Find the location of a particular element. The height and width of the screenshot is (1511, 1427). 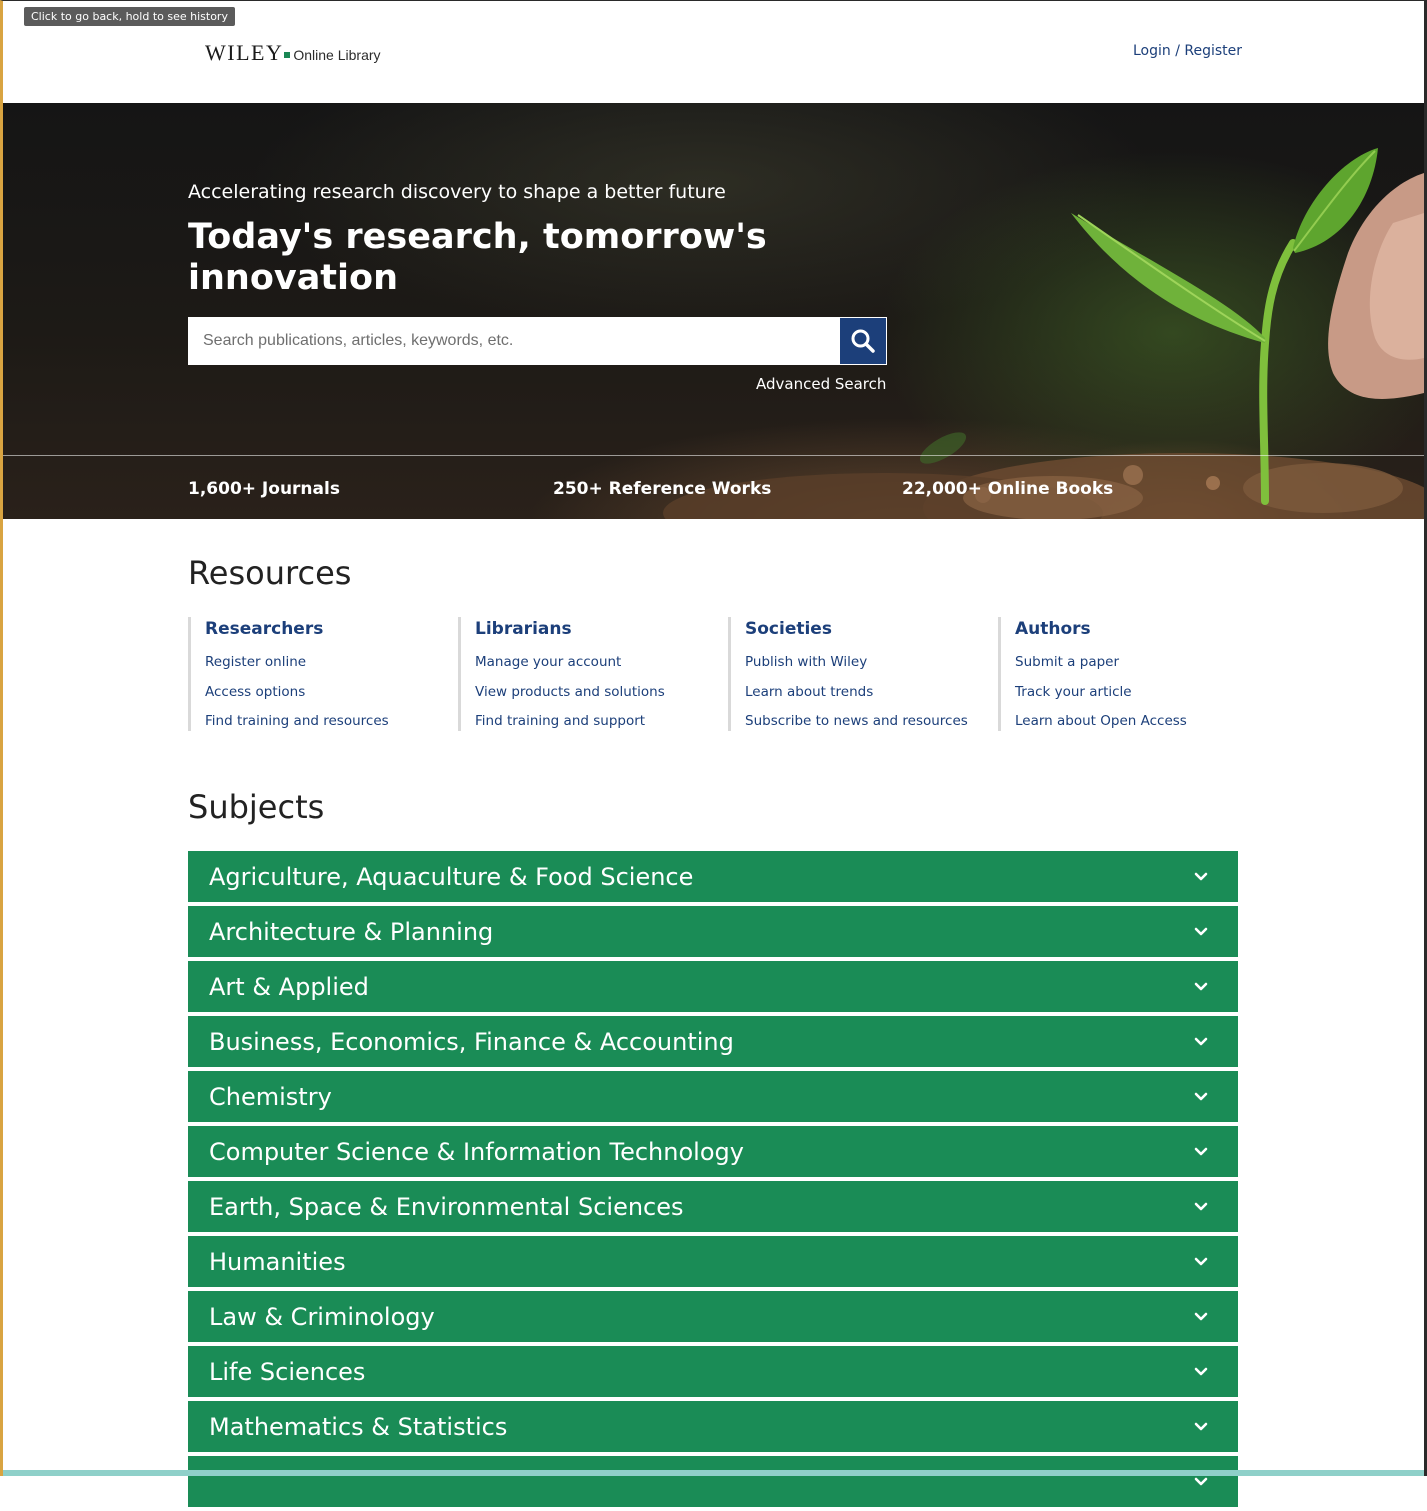

link-track-article: Track your article is located at coordinates (1126, 693).